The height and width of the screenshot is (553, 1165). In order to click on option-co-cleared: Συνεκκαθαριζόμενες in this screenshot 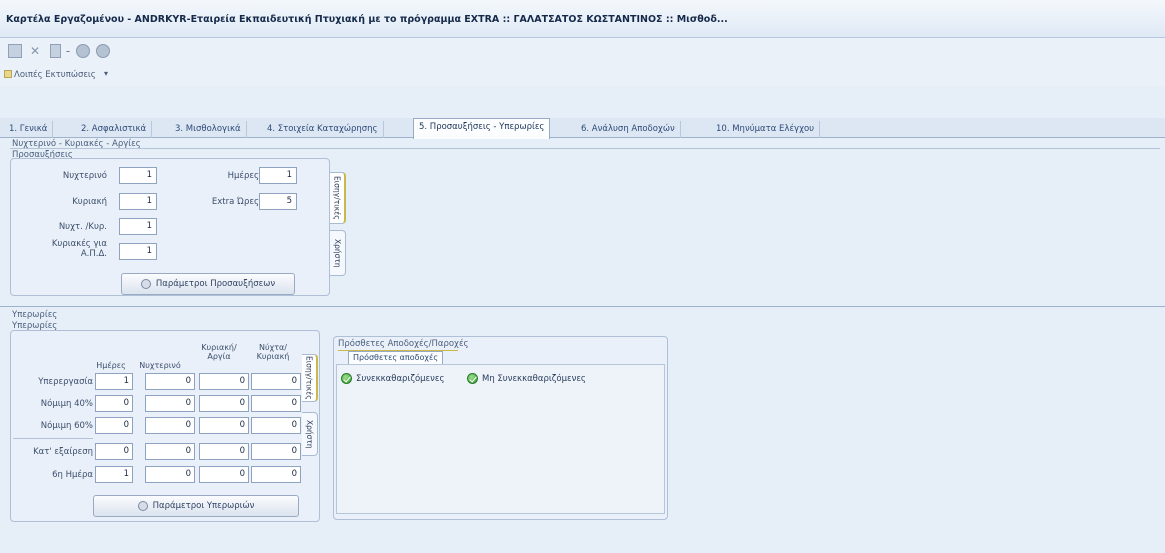, I will do `click(400, 379)`.